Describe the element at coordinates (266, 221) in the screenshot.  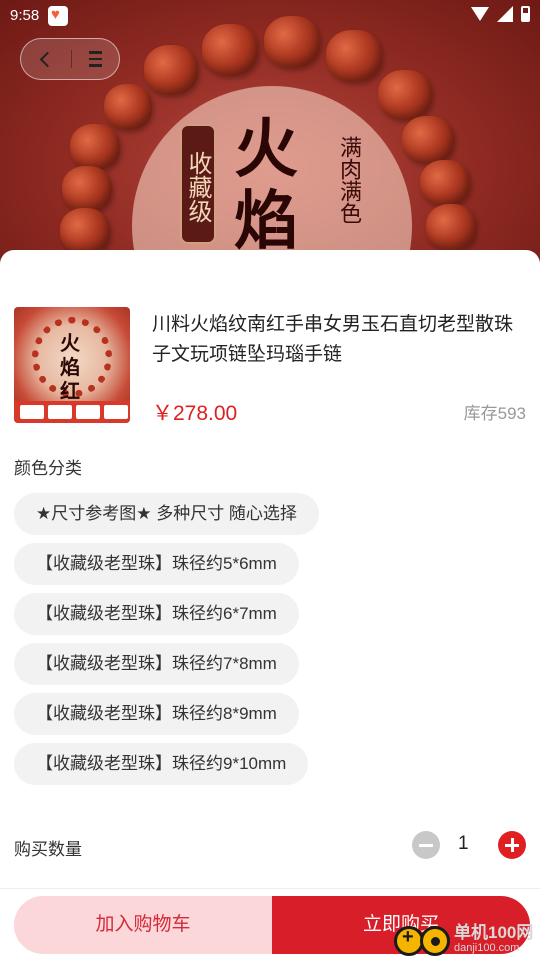
I see `hero-big-char: 焰` at that location.